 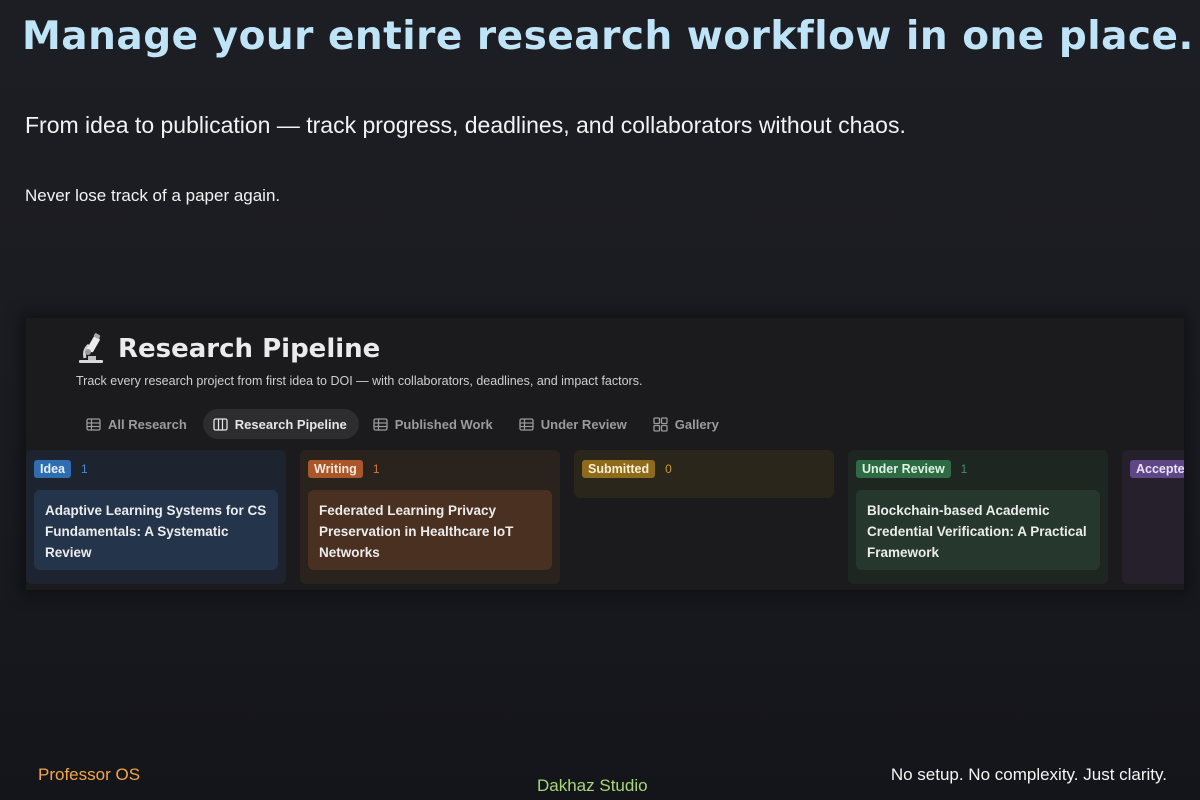 What do you see at coordinates (443, 424) in the screenshot?
I see `tab-label: Published Work` at bounding box center [443, 424].